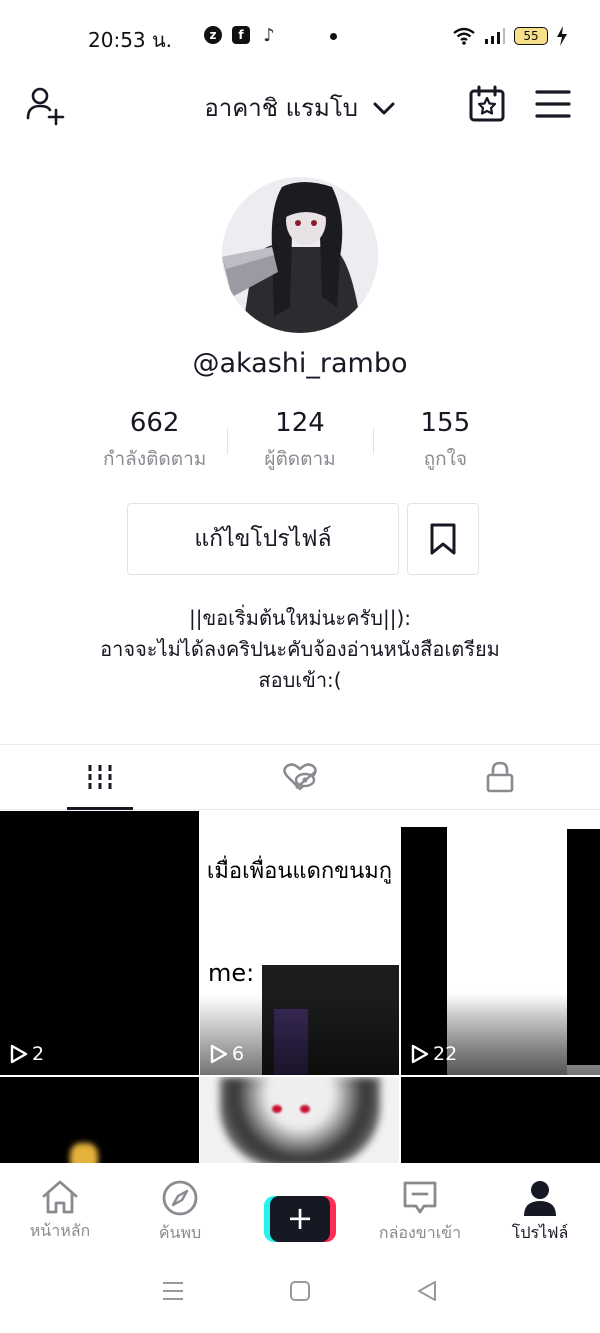  I want to click on stat-likes: 155 ถูกใจ, so click(445, 443).